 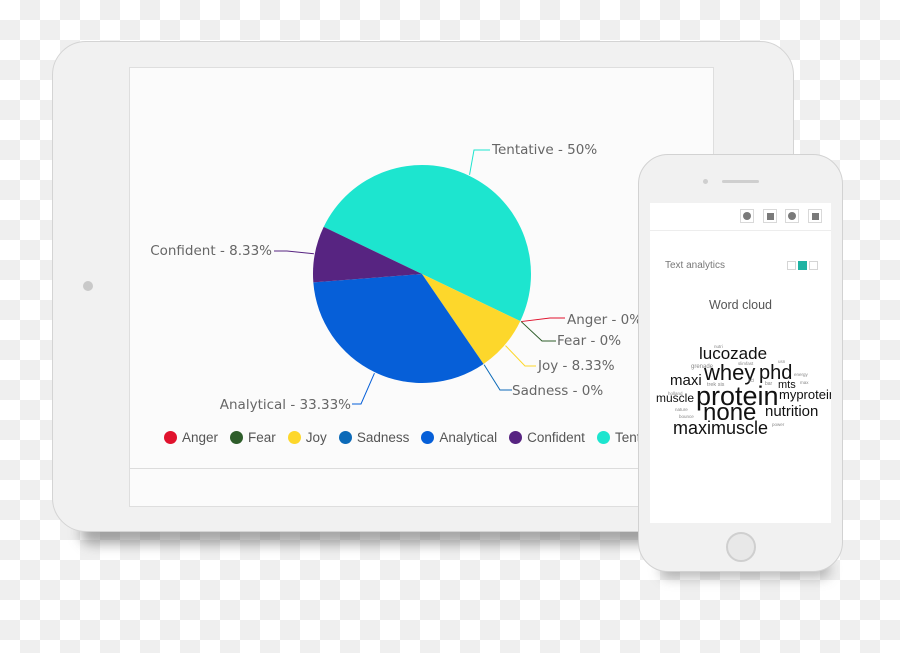 What do you see at coordinates (604, 320) in the screenshot?
I see `data-label-anger: Anger - 0%` at bounding box center [604, 320].